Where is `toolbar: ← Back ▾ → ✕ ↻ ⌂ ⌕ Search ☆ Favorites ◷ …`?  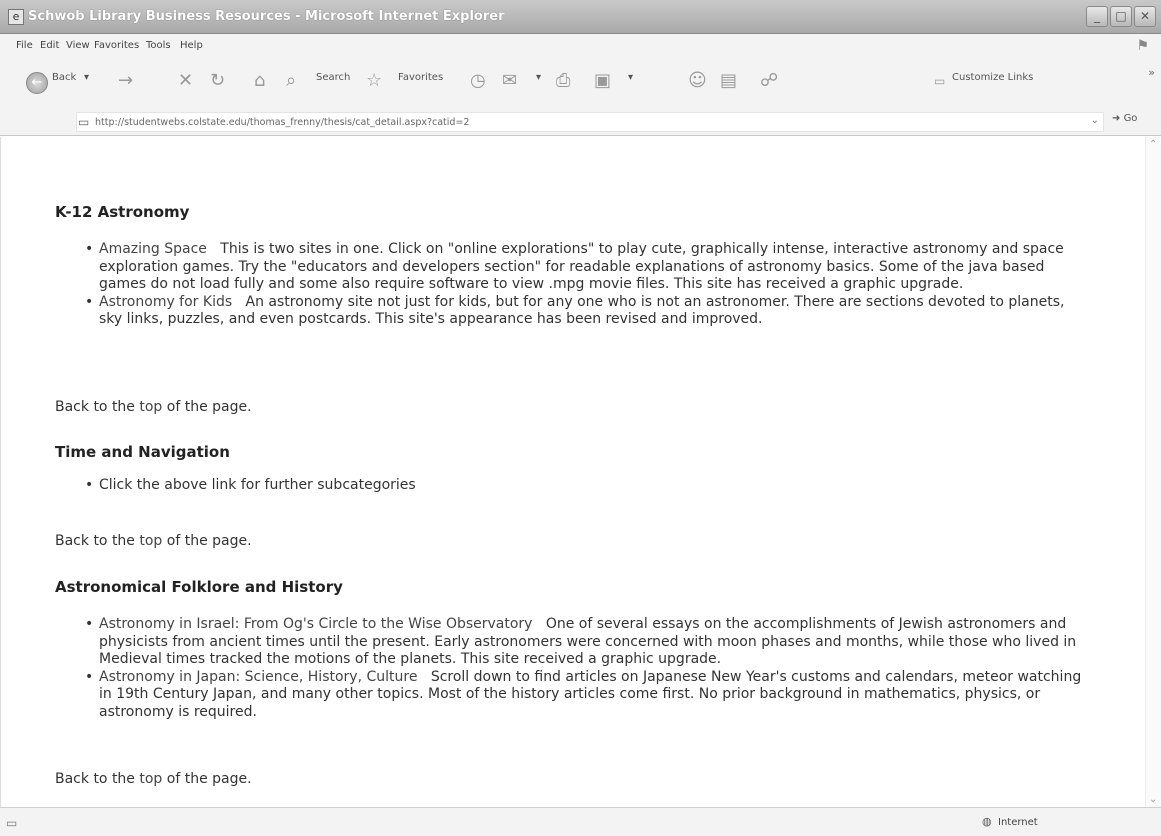 toolbar: ← Back ▾ → ✕ ↻ ⌂ ⌕ Search ☆ Favorites ◷ … is located at coordinates (580, 83).